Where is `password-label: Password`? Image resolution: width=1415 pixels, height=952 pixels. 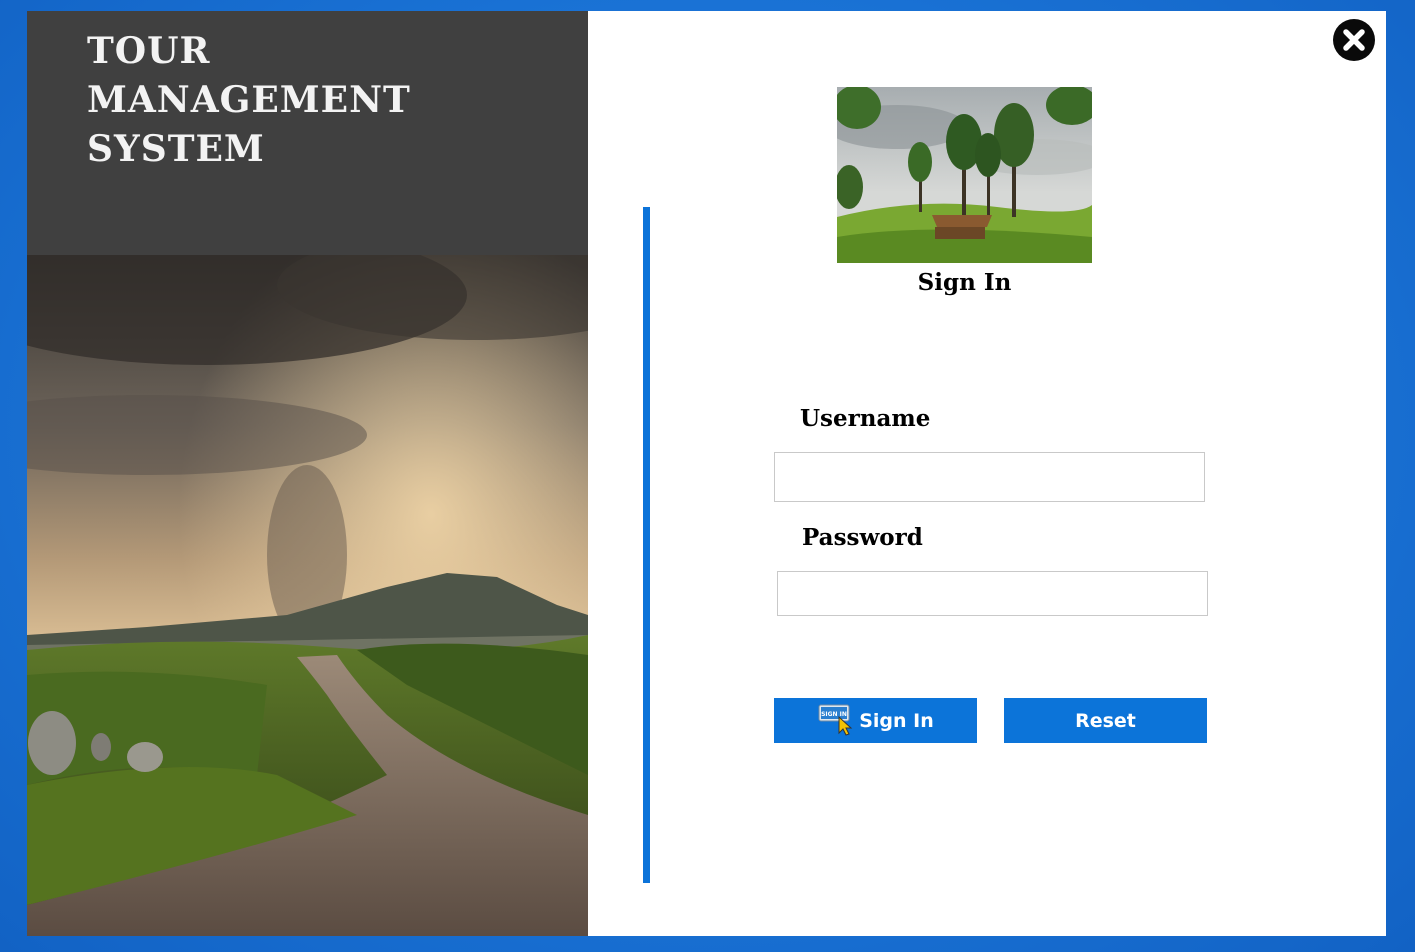 password-label: Password is located at coordinates (862, 537).